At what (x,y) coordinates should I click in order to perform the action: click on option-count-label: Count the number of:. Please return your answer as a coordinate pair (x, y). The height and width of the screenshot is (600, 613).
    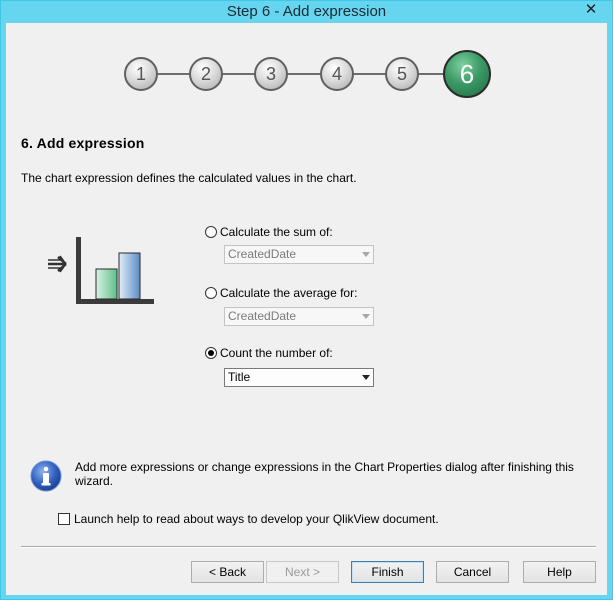
    Looking at the image, I should click on (276, 353).